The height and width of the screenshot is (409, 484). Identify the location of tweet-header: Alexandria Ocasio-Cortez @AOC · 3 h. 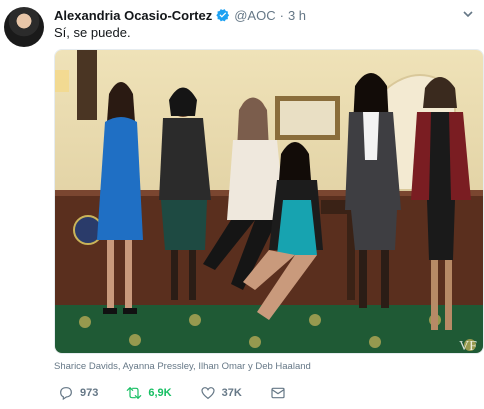
(264, 15).